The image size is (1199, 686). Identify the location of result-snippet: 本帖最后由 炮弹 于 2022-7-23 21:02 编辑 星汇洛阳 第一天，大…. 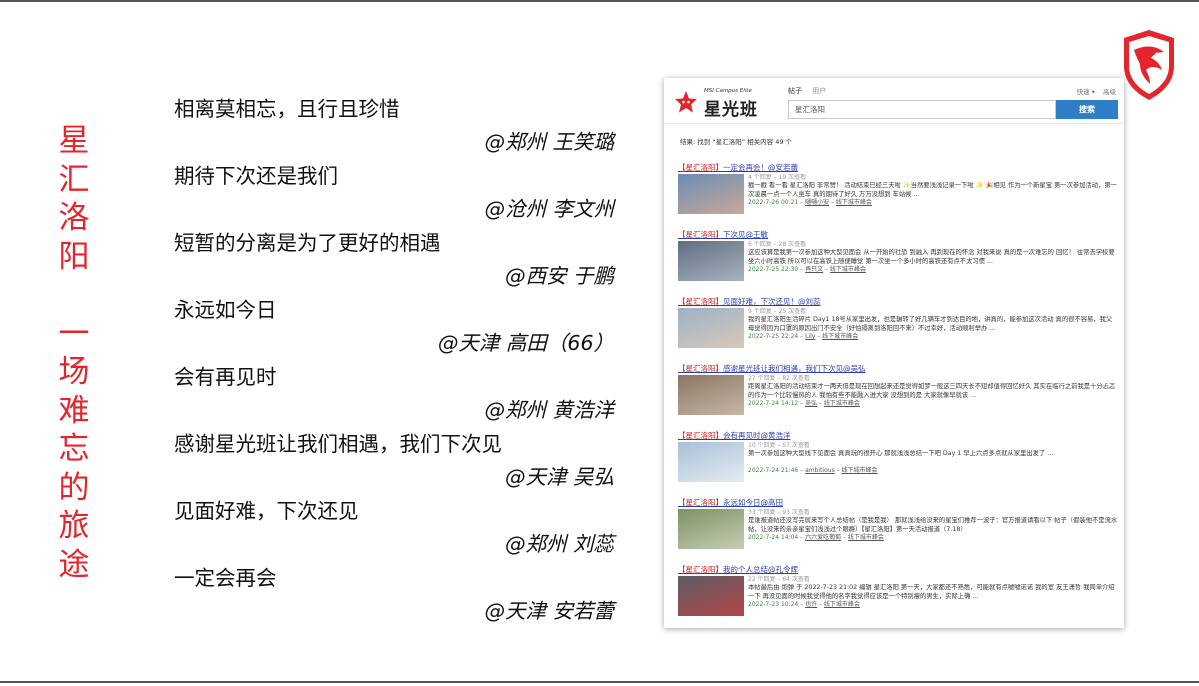
(931, 592).